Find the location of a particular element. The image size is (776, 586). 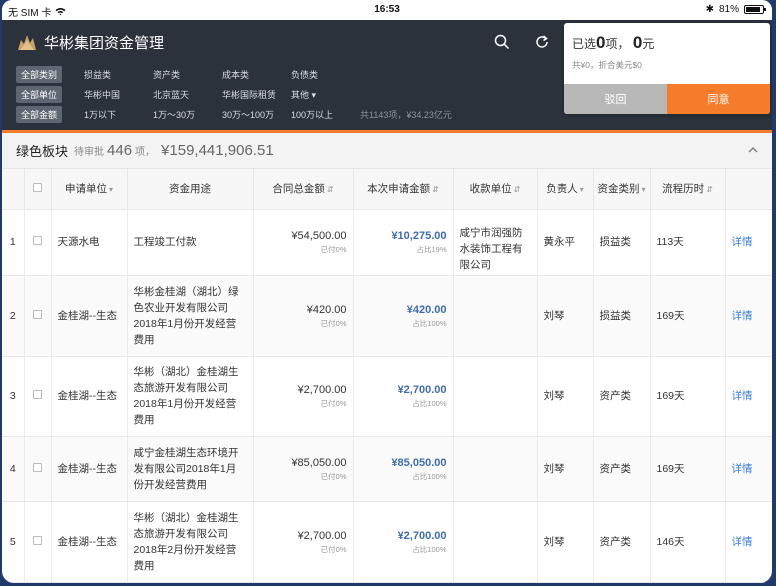

total-amount: ¥2,700.00 is located at coordinates (322, 390).